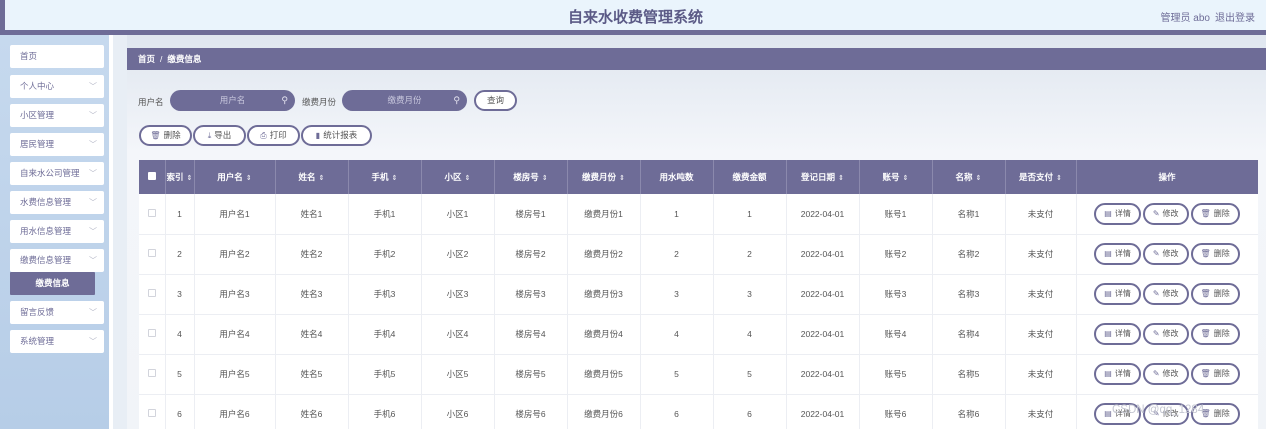 The height and width of the screenshot is (429, 1266). Describe the element at coordinates (969, 374) in the screenshot. I see `table-cell: 名称5` at that location.